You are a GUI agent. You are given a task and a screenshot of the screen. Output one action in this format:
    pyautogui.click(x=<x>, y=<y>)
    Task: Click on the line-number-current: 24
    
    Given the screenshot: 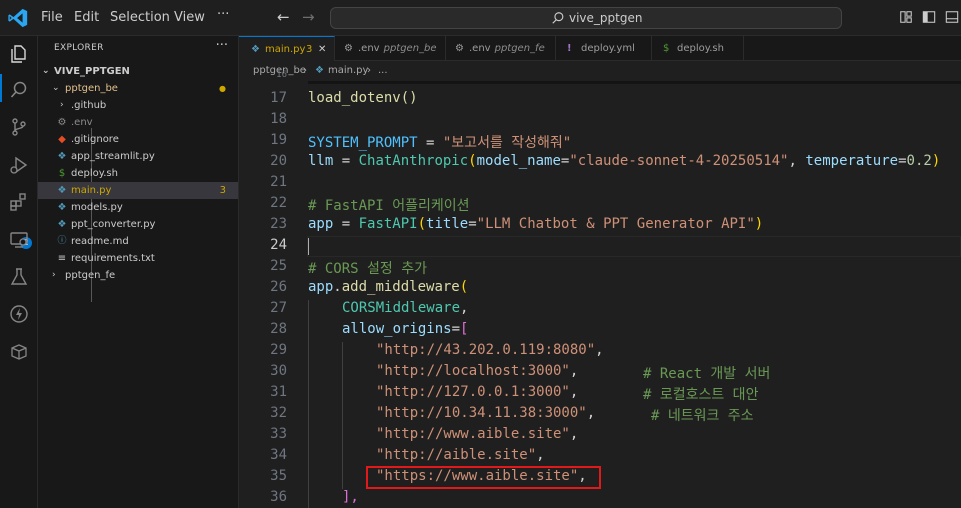 What is the action you would take?
    pyautogui.click(x=278, y=245)
    